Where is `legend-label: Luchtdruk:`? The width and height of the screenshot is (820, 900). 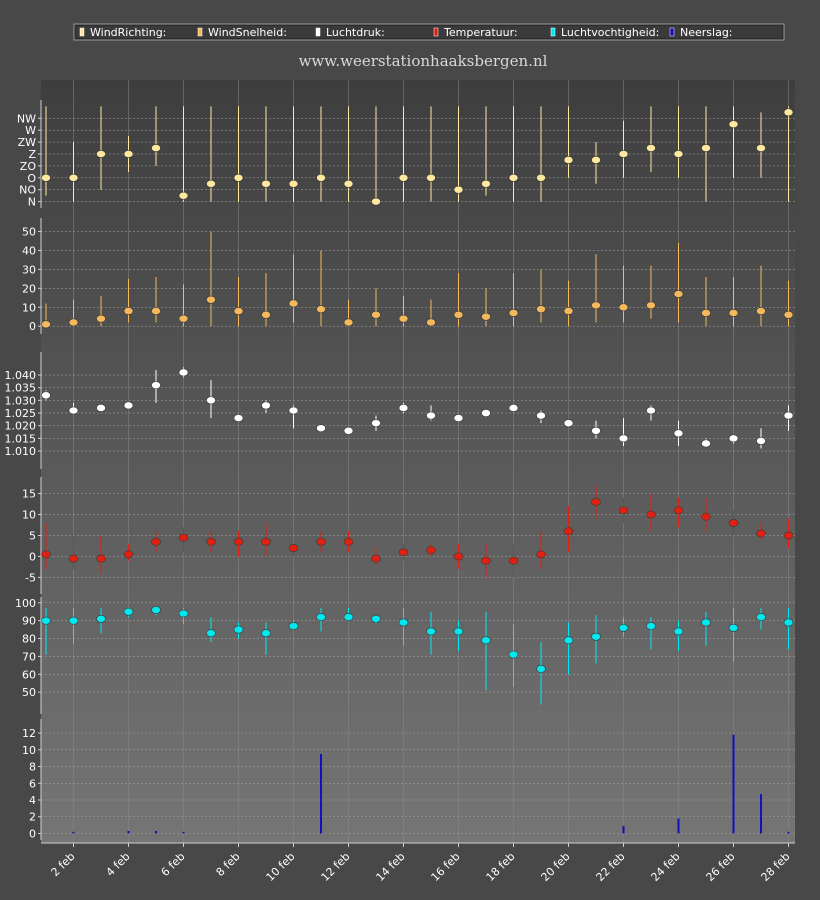
legend-label: Luchtdruk: is located at coordinates (355, 32).